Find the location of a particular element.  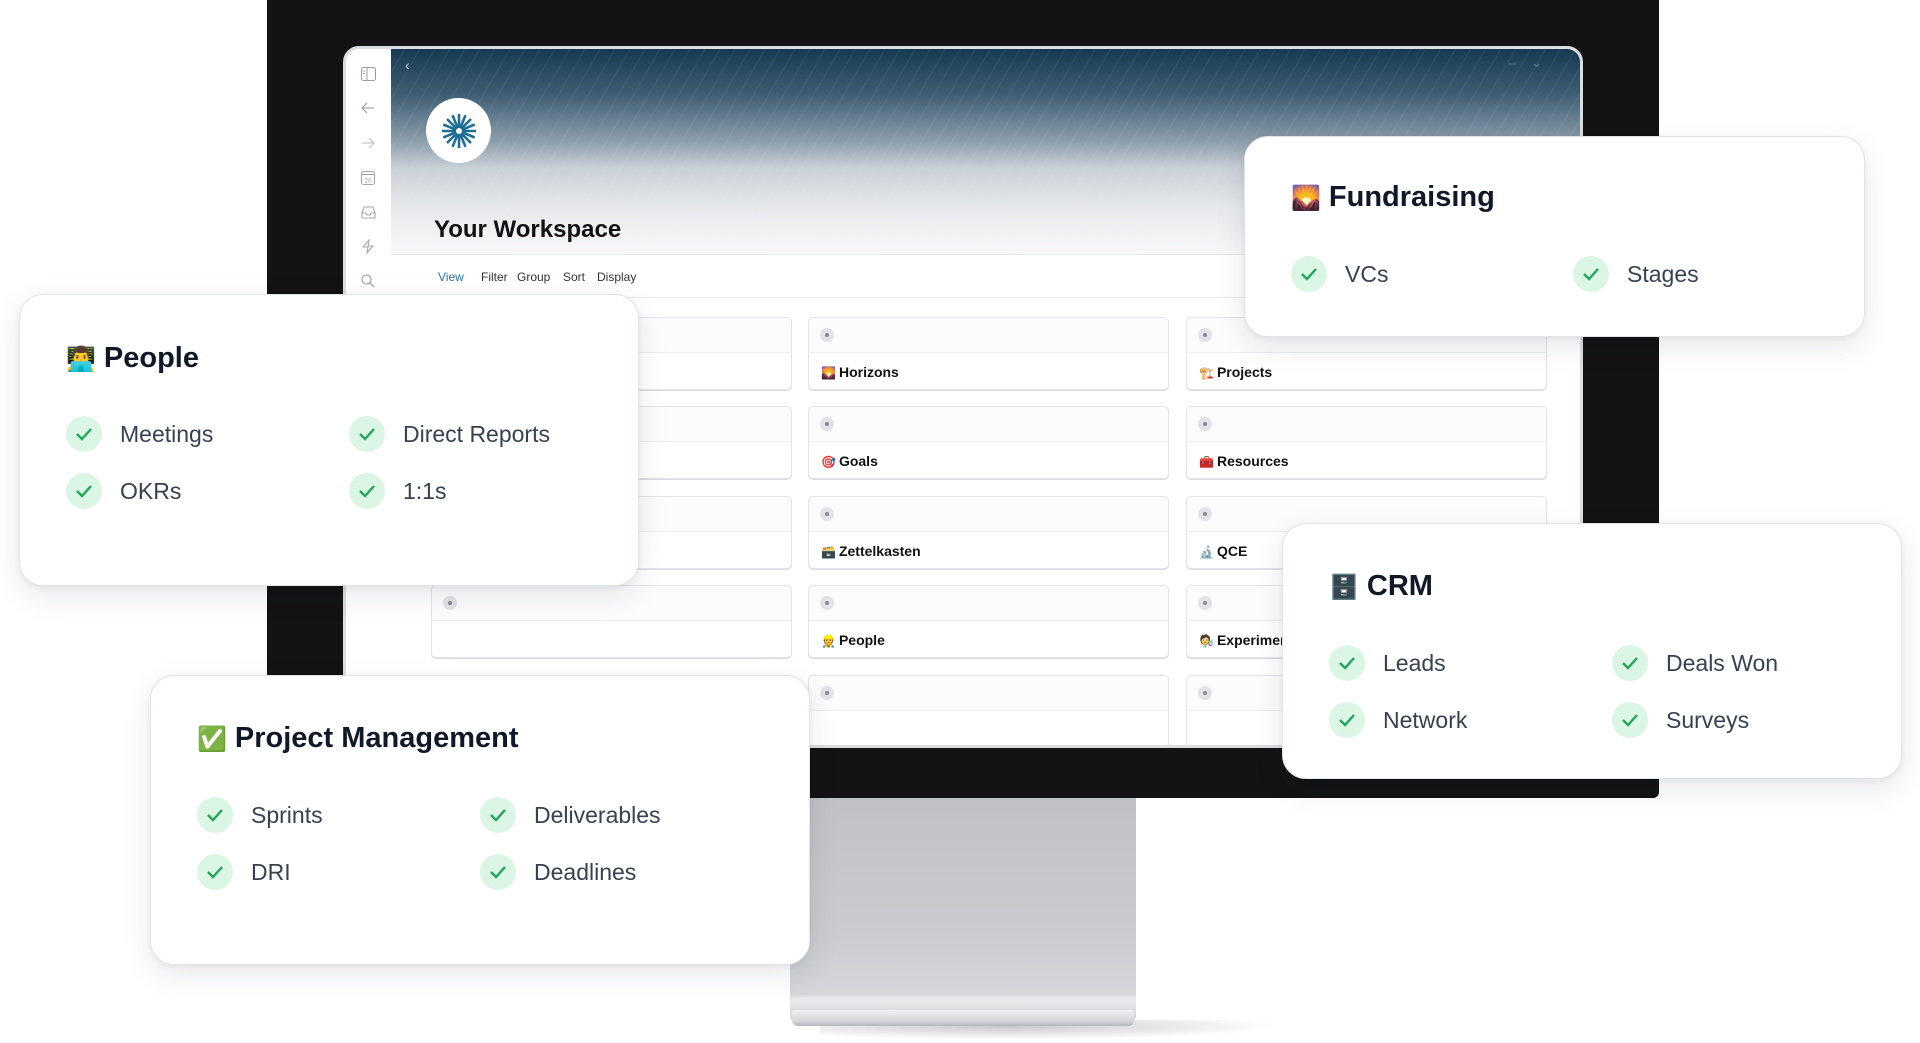

card-title: 🗄️ CRM is located at coordinates (1381, 586).